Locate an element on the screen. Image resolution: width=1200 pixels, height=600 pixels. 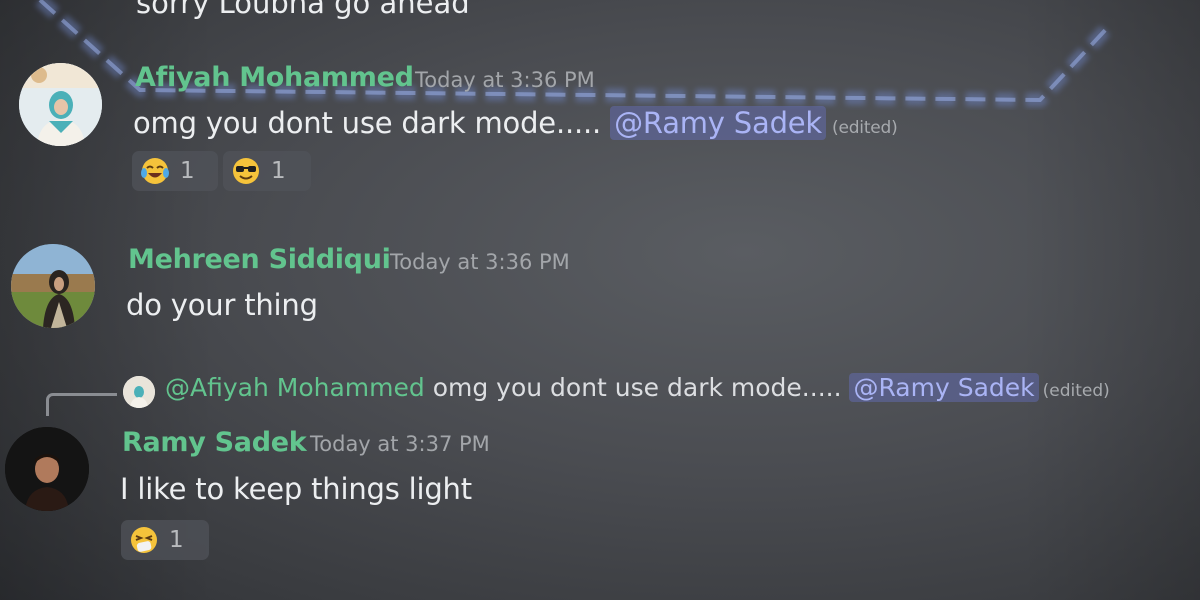
user-mention: @Ramy Sadek is located at coordinates (718, 123).